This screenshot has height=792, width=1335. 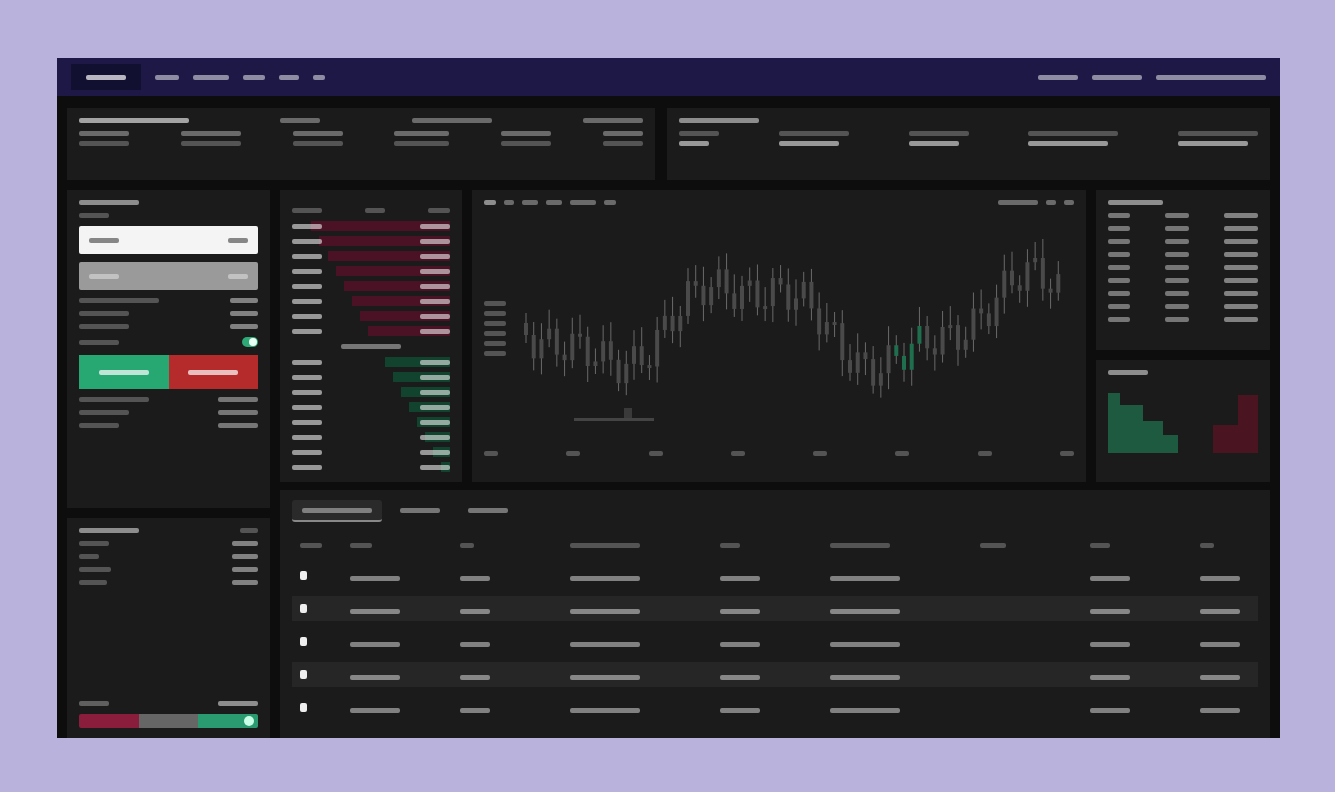 I want to click on sell-button, so click(x=213, y=372).